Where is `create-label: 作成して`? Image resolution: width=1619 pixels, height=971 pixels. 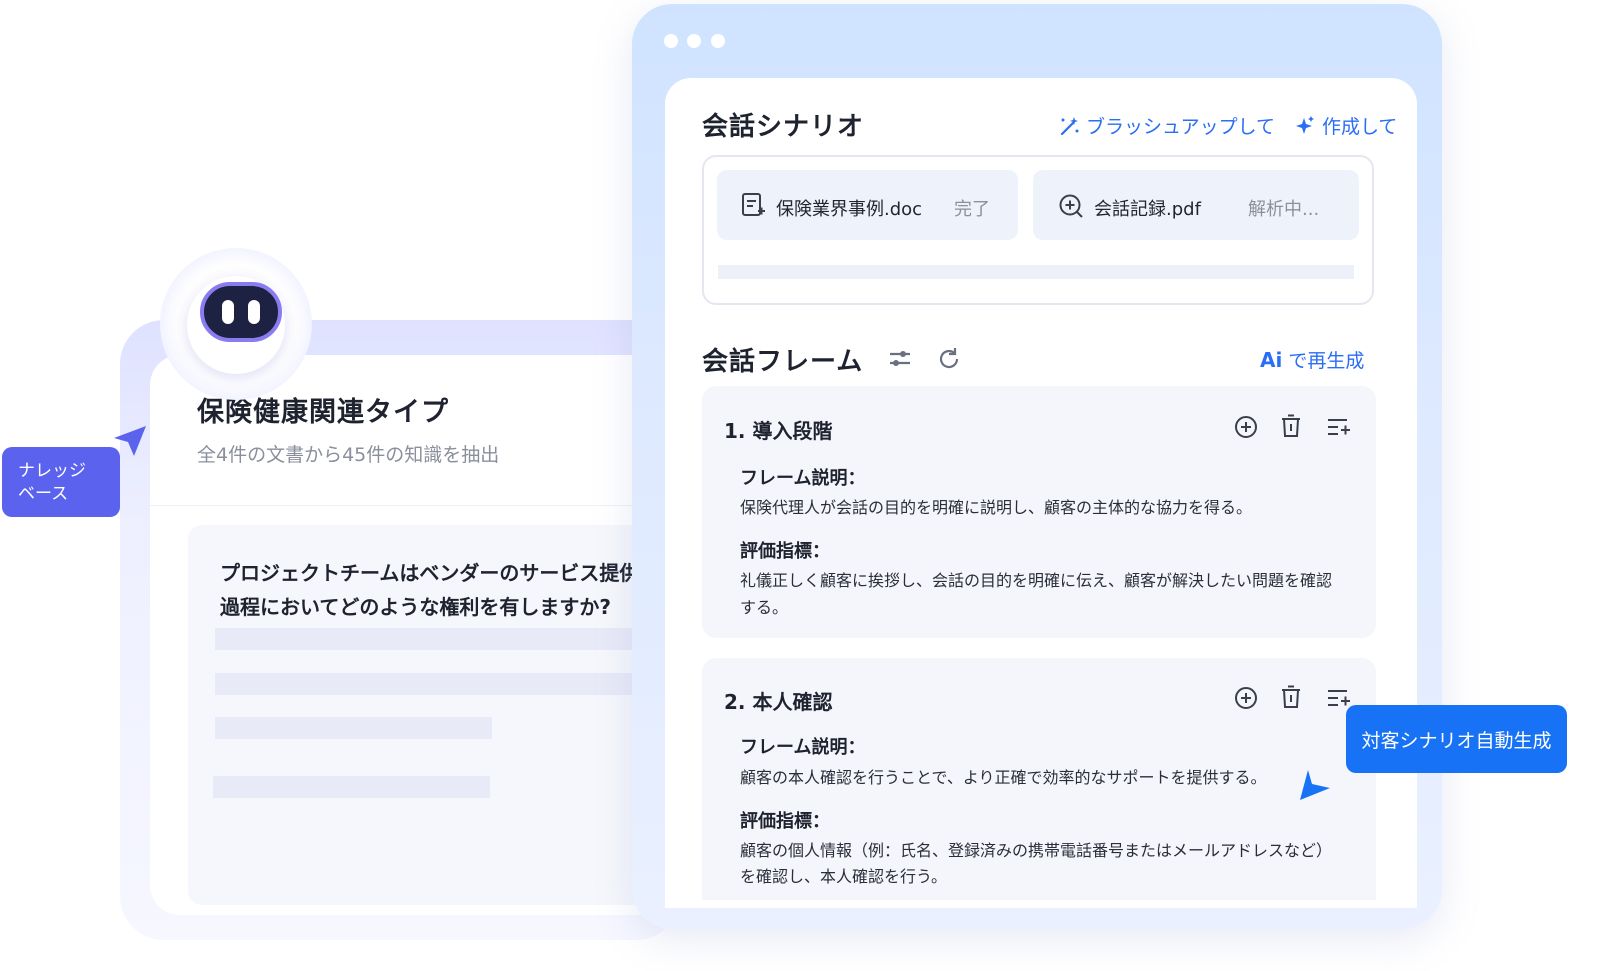 create-label: 作成して is located at coordinates (1360, 127).